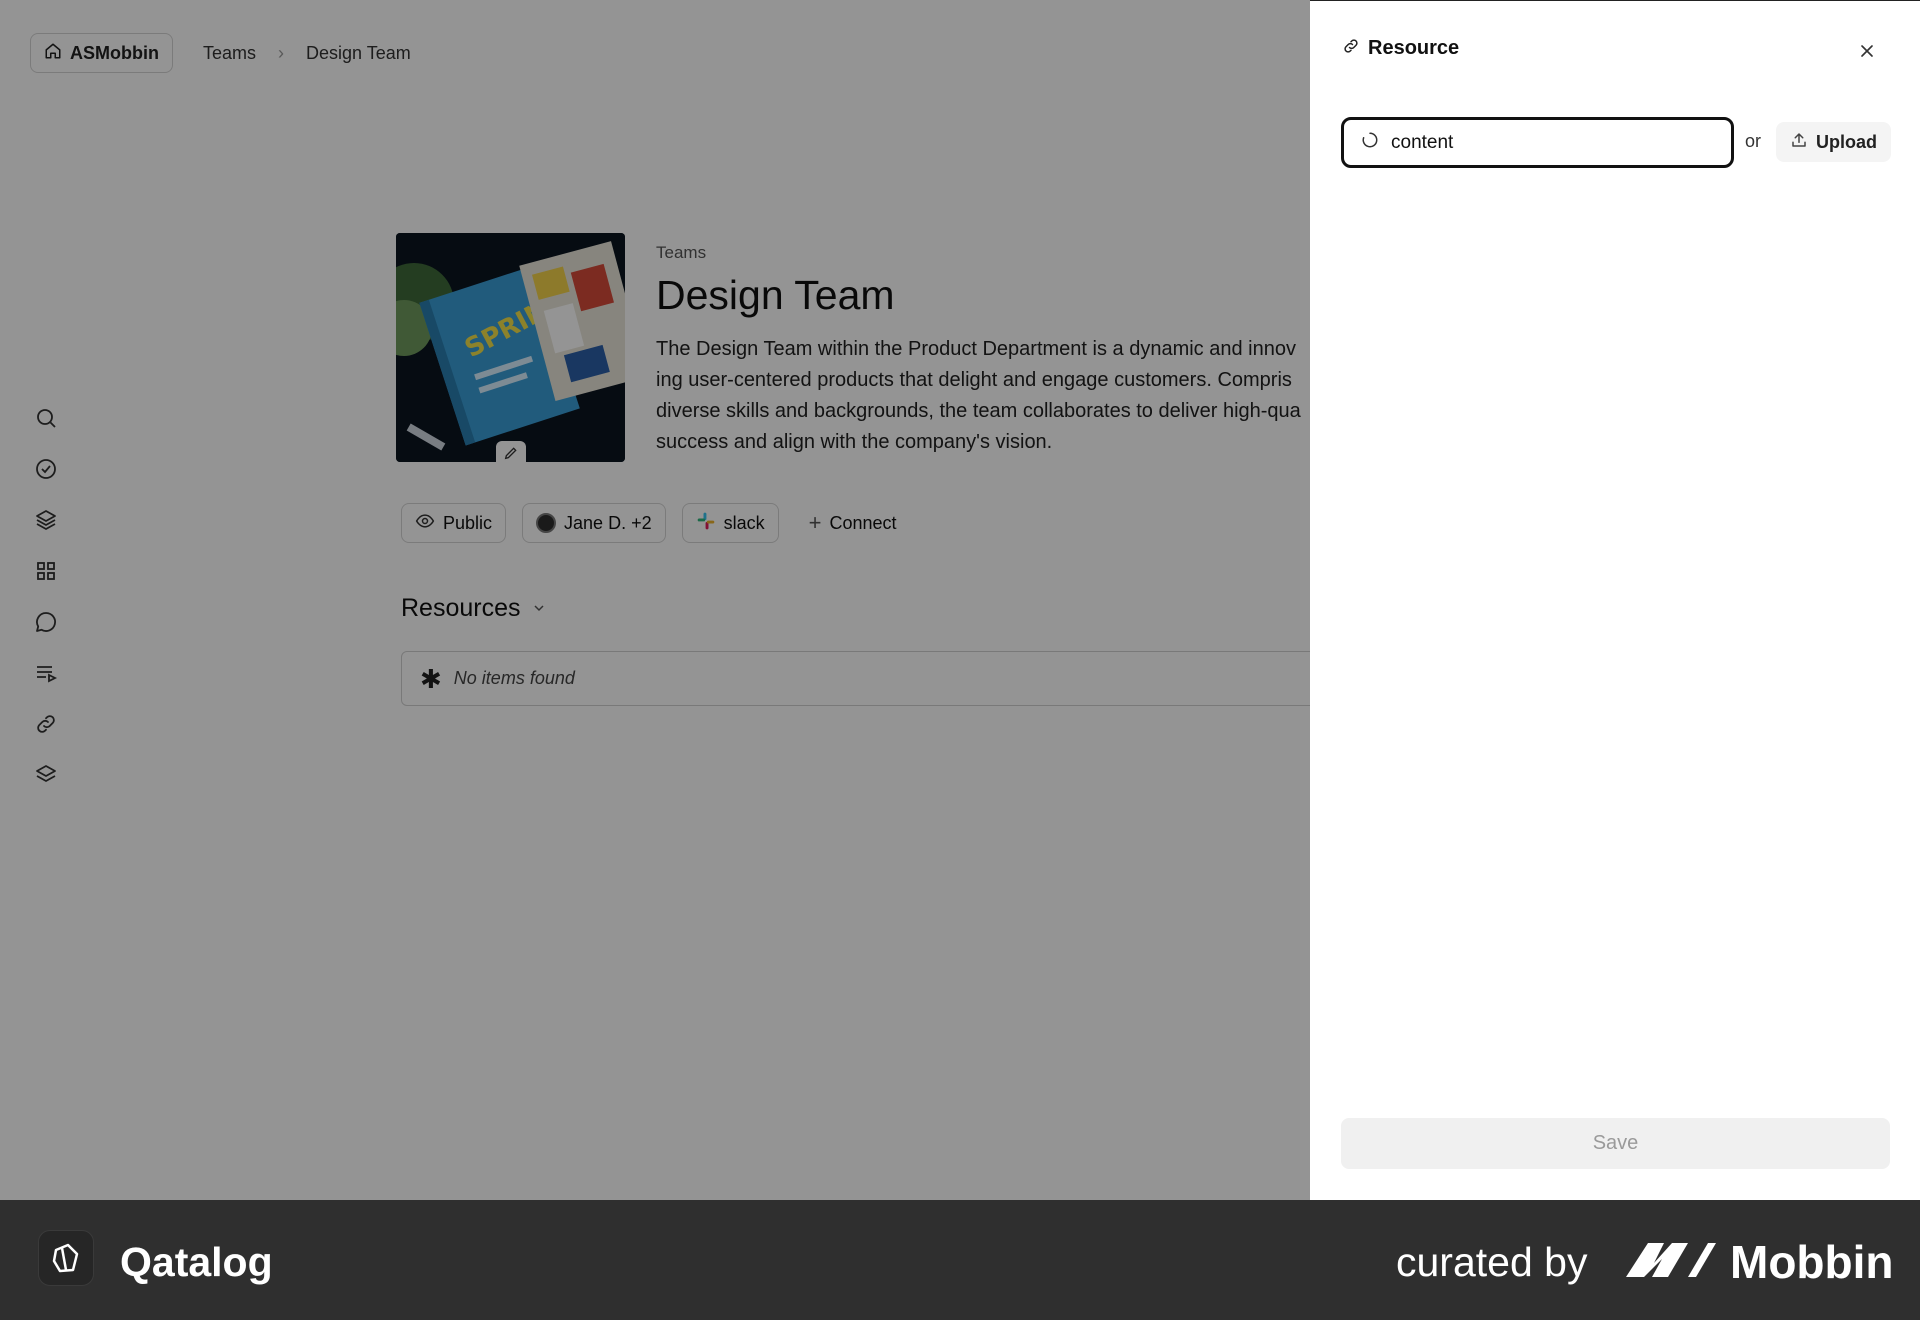 The height and width of the screenshot is (1320, 1920). I want to click on spinner-icon, so click(1370, 142).